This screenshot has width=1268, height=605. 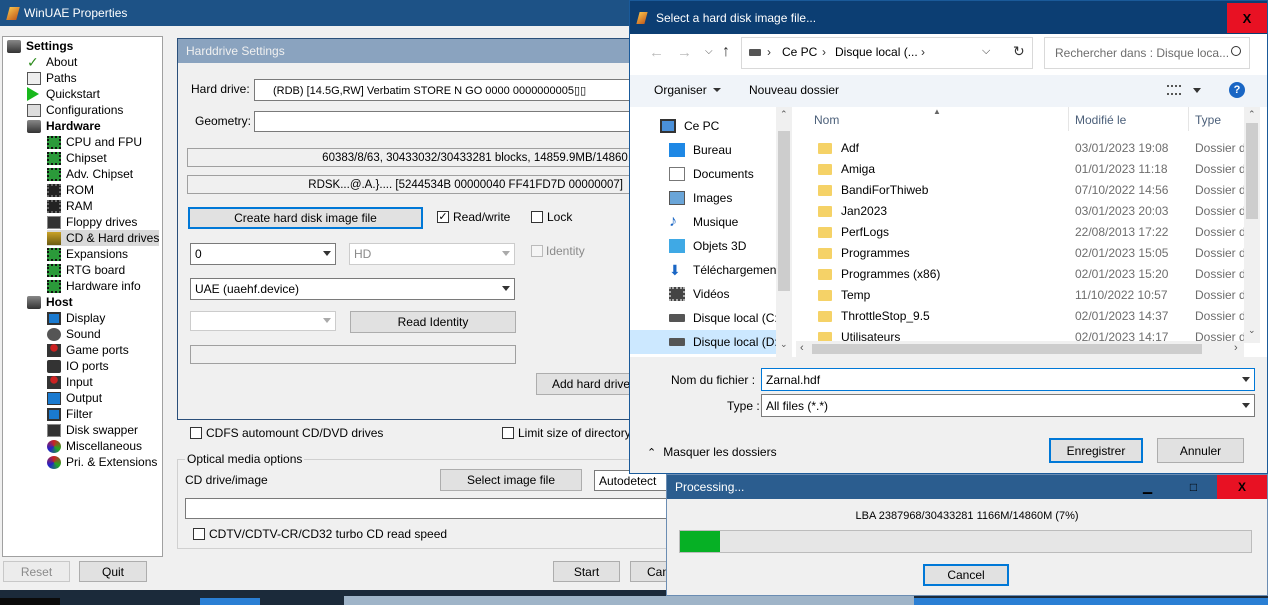 What do you see at coordinates (90, 174) in the screenshot?
I see `tree-adv-chipset: Adv. Chipset` at bounding box center [90, 174].